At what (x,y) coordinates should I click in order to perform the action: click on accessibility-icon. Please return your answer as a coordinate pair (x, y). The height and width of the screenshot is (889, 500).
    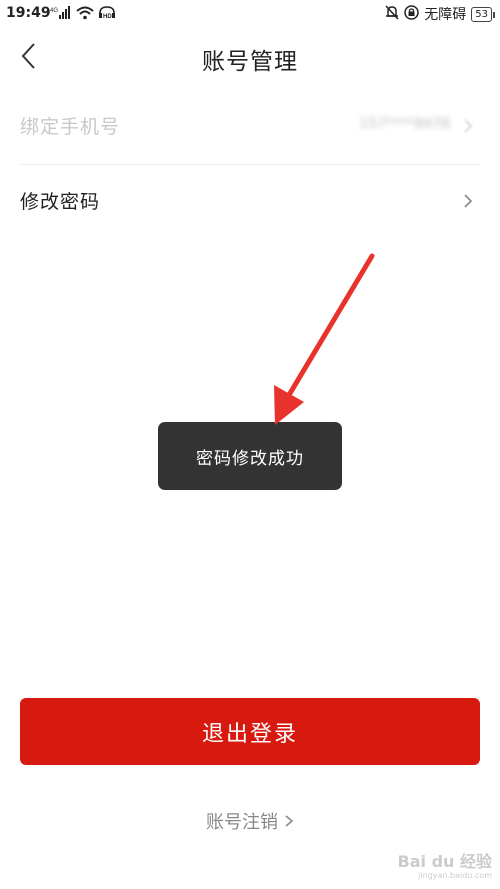
    Looking at the image, I should click on (412, 14).